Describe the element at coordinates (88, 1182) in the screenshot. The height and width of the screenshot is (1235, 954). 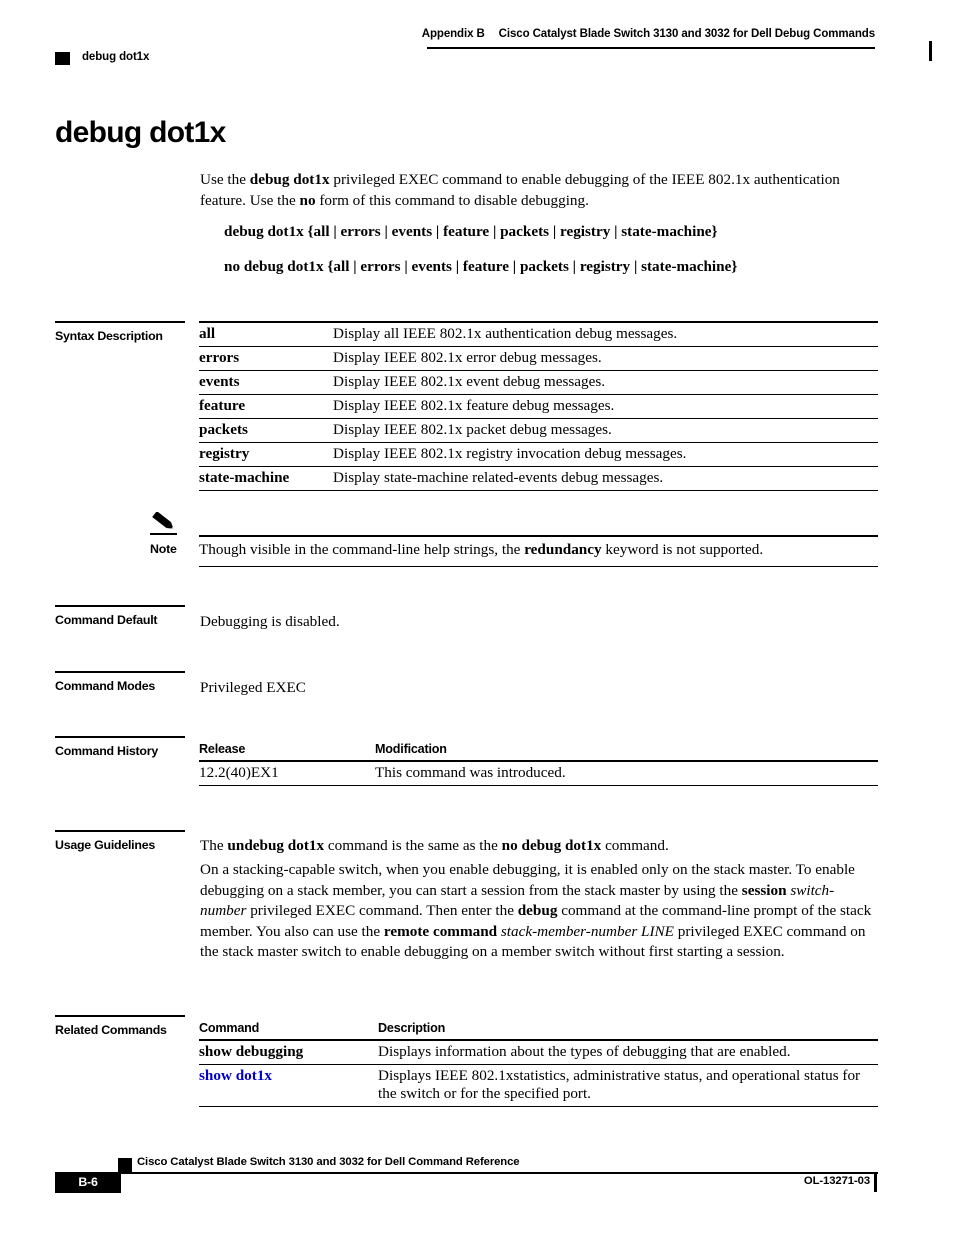
I see `footer-page-number: B-6` at that location.